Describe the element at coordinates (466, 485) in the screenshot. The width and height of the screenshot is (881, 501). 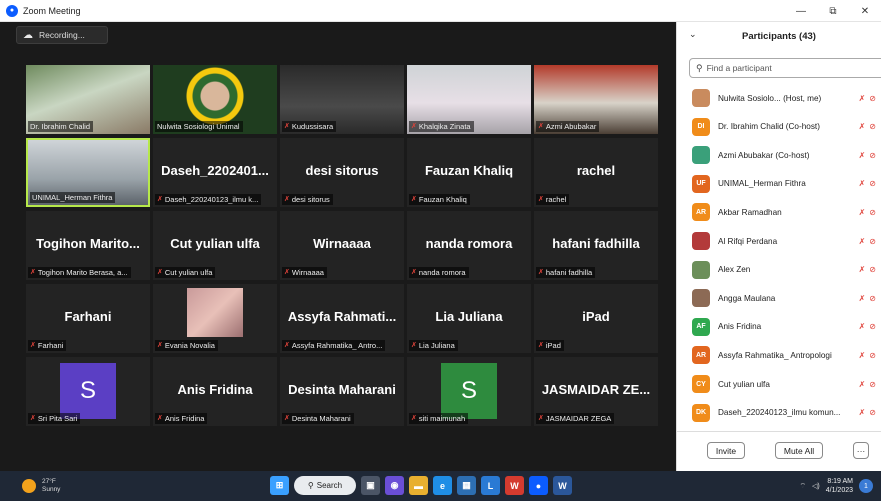
I see `store-icon: ▦` at that location.